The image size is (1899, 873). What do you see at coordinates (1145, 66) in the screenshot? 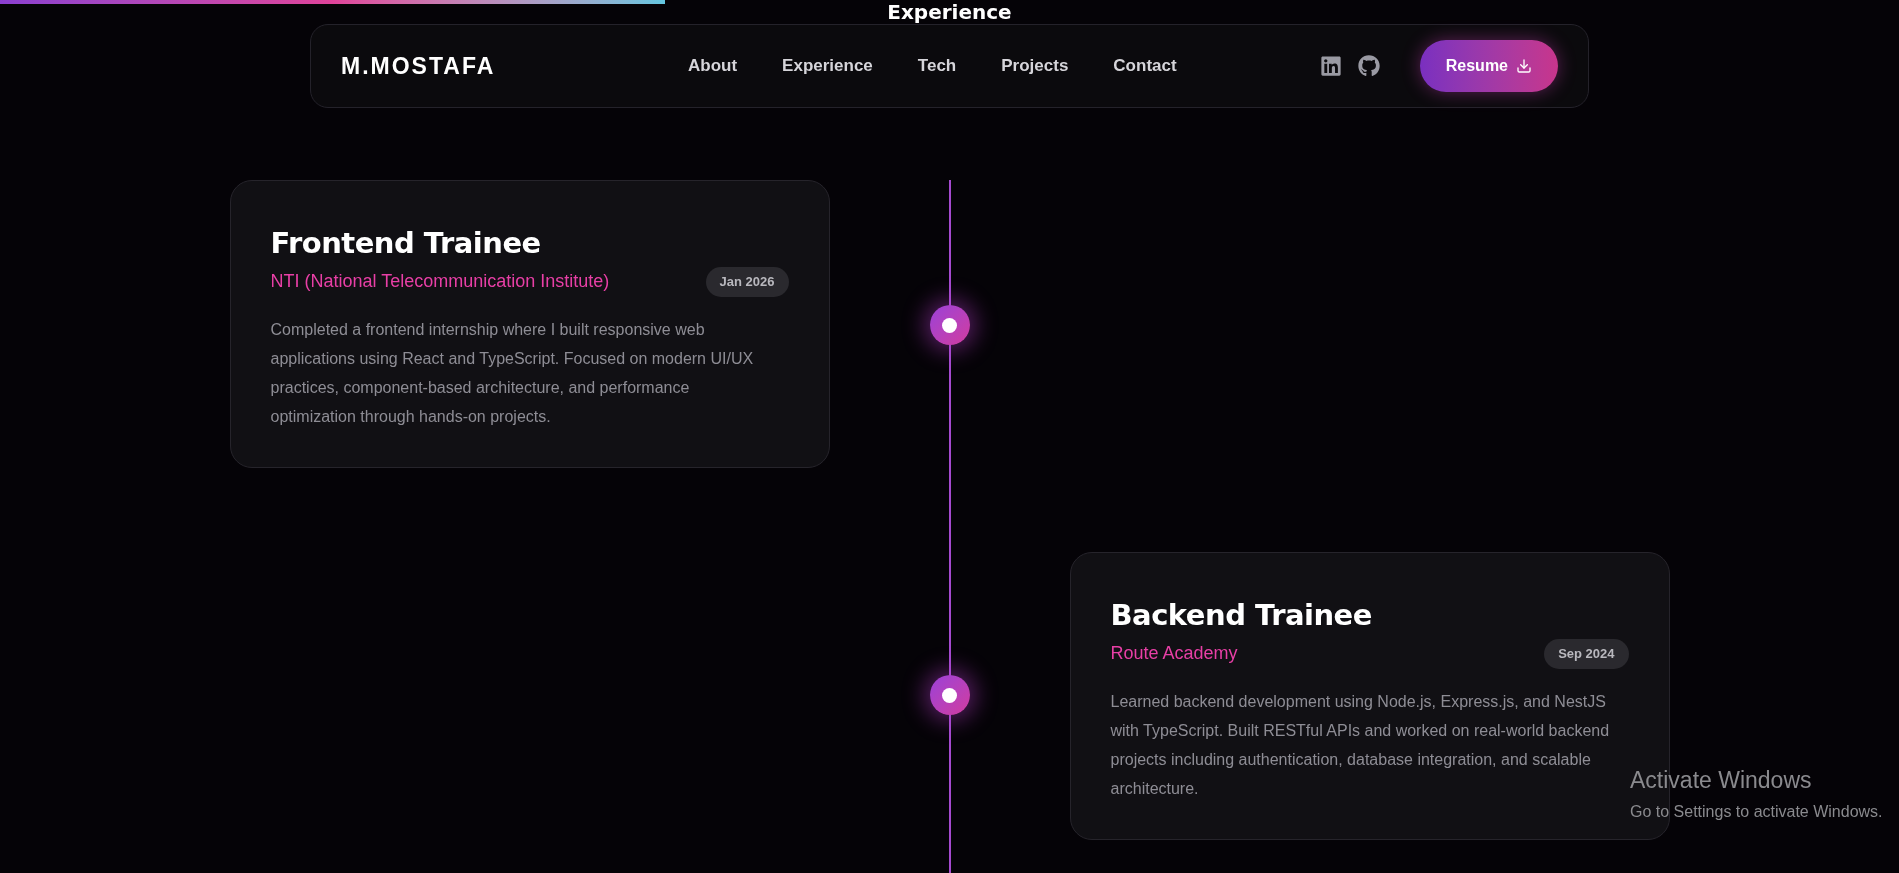
I see `nav-link: Contact` at bounding box center [1145, 66].